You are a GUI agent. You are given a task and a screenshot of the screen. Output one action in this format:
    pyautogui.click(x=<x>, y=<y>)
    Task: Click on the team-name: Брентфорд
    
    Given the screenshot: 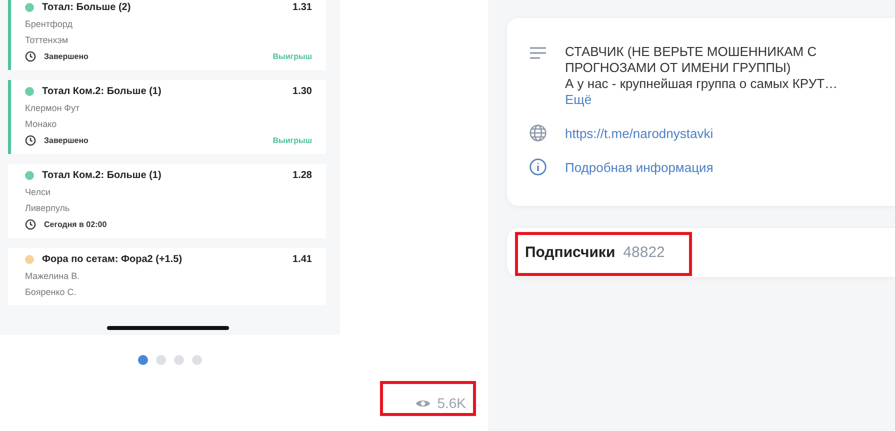 What is the action you would take?
    pyautogui.click(x=49, y=24)
    